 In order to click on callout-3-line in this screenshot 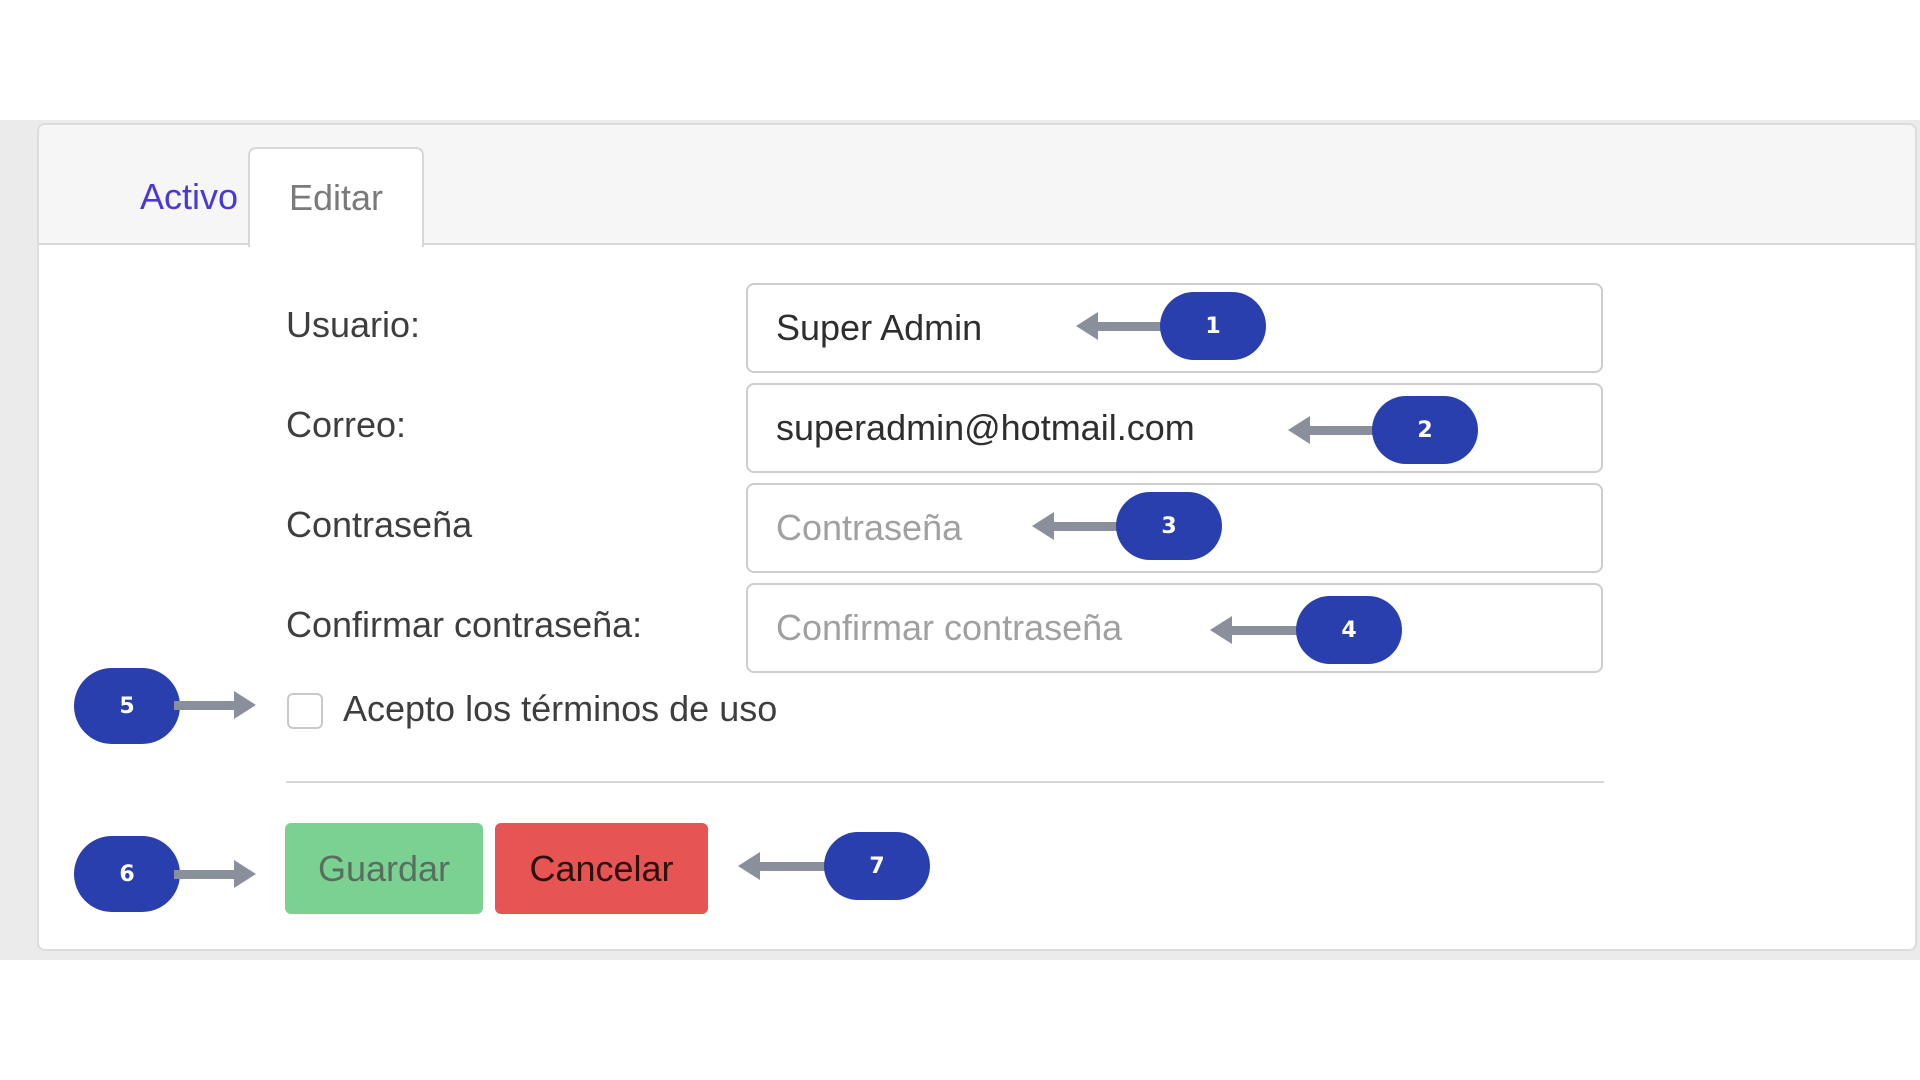, I will do `click(1086, 526)`.